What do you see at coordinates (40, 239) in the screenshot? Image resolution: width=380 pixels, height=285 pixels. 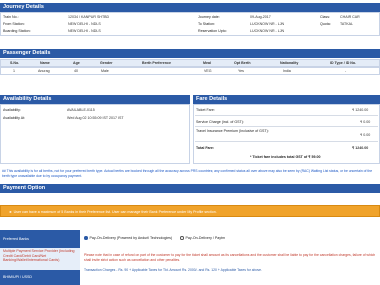 I see `payment-tab-preferred-banks: Preferred Banks` at bounding box center [40, 239].